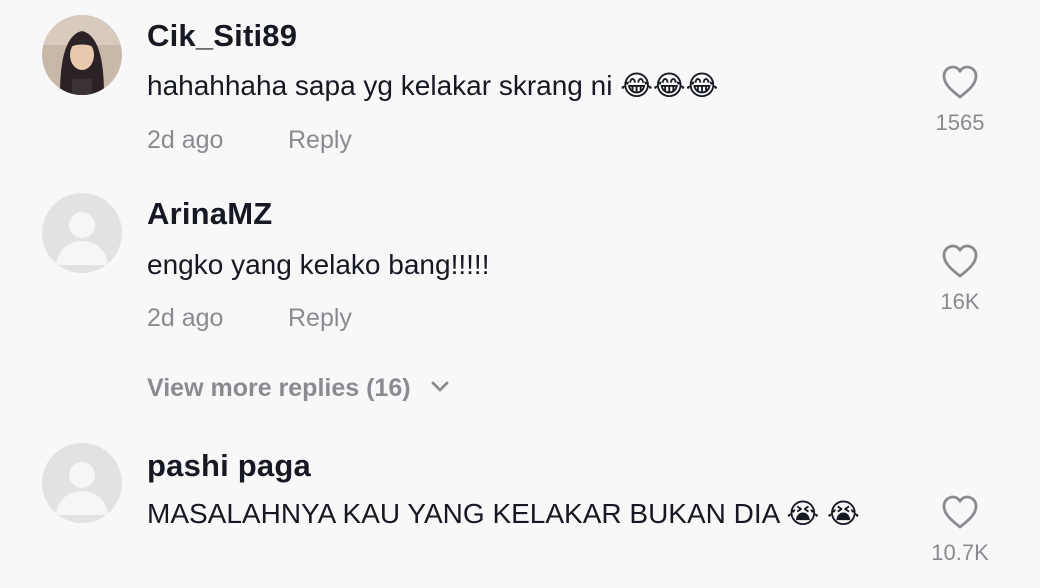 This screenshot has width=1040, height=588. Describe the element at coordinates (433, 85) in the screenshot. I see `comment-text-content: hahahhaha sapa yg kelakar skrang ni 😂😂😂` at that location.